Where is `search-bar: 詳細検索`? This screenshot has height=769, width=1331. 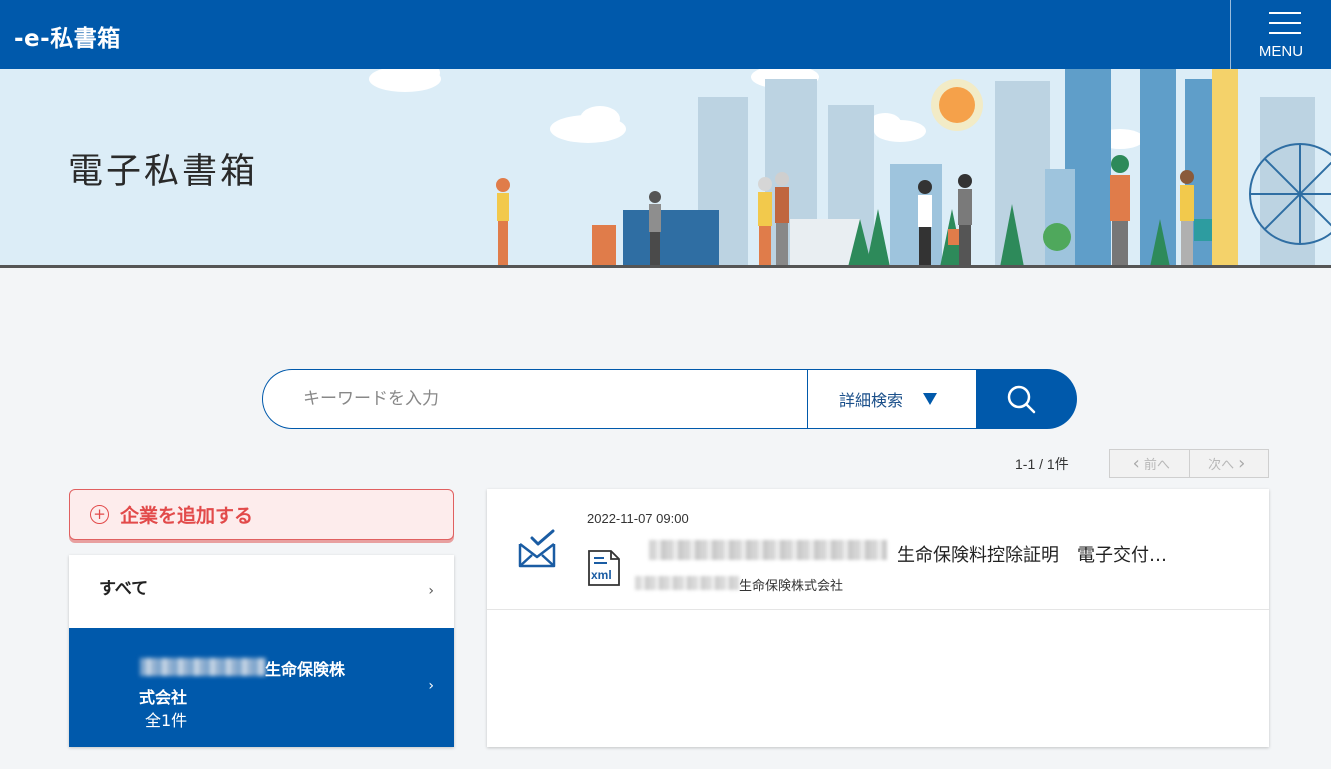
search-bar: 詳細検索 is located at coordinates (669, 399).